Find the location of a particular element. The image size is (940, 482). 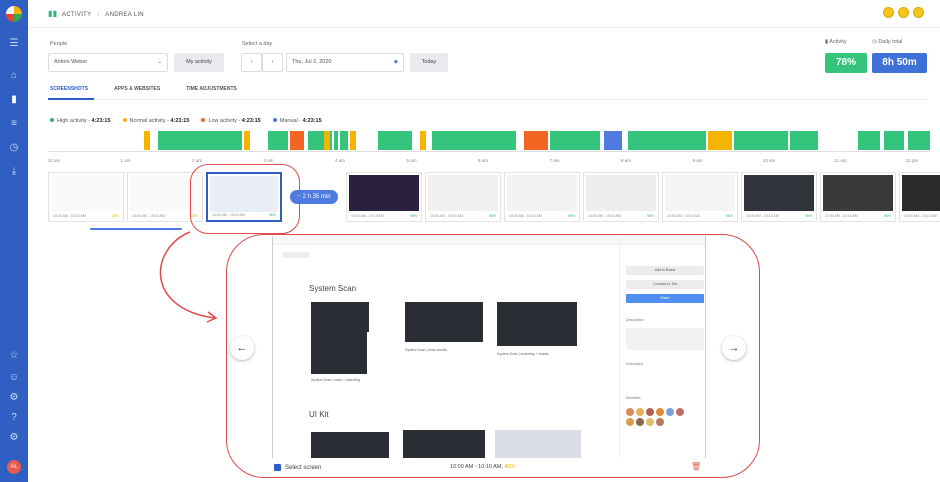

thumbnail-activity: 96% is located at coordinates (413, 216).